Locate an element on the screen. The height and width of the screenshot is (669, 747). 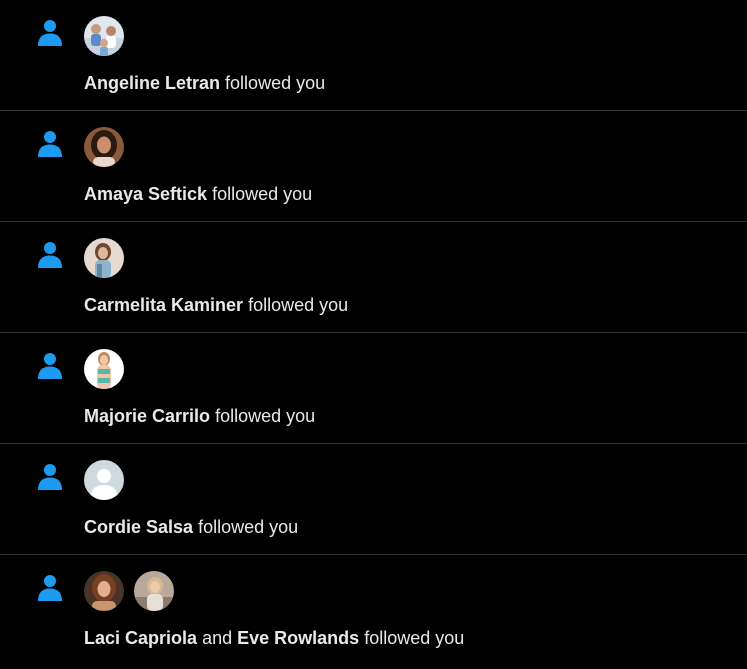
notification-text: Angeline Letran followed you is located at coordinates (204, 83).